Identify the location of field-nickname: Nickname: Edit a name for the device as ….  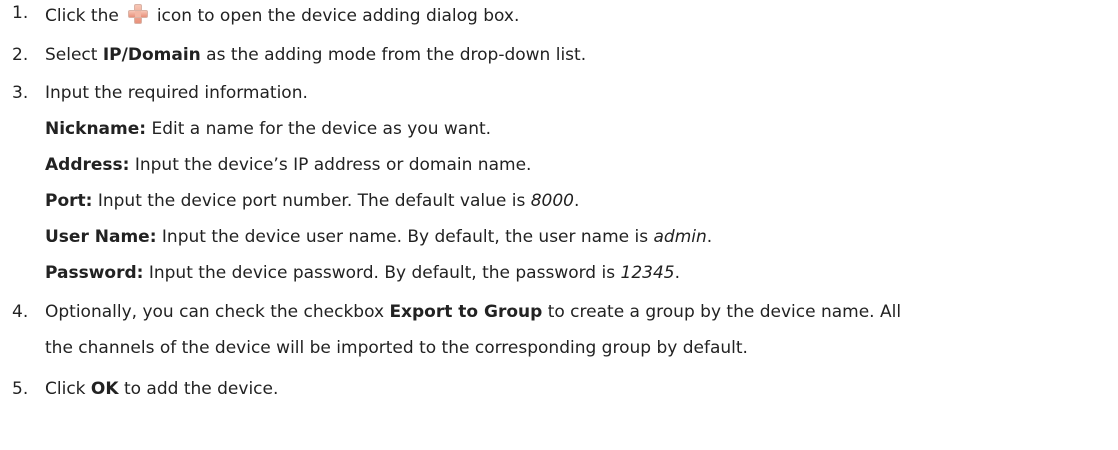
(268, 129).